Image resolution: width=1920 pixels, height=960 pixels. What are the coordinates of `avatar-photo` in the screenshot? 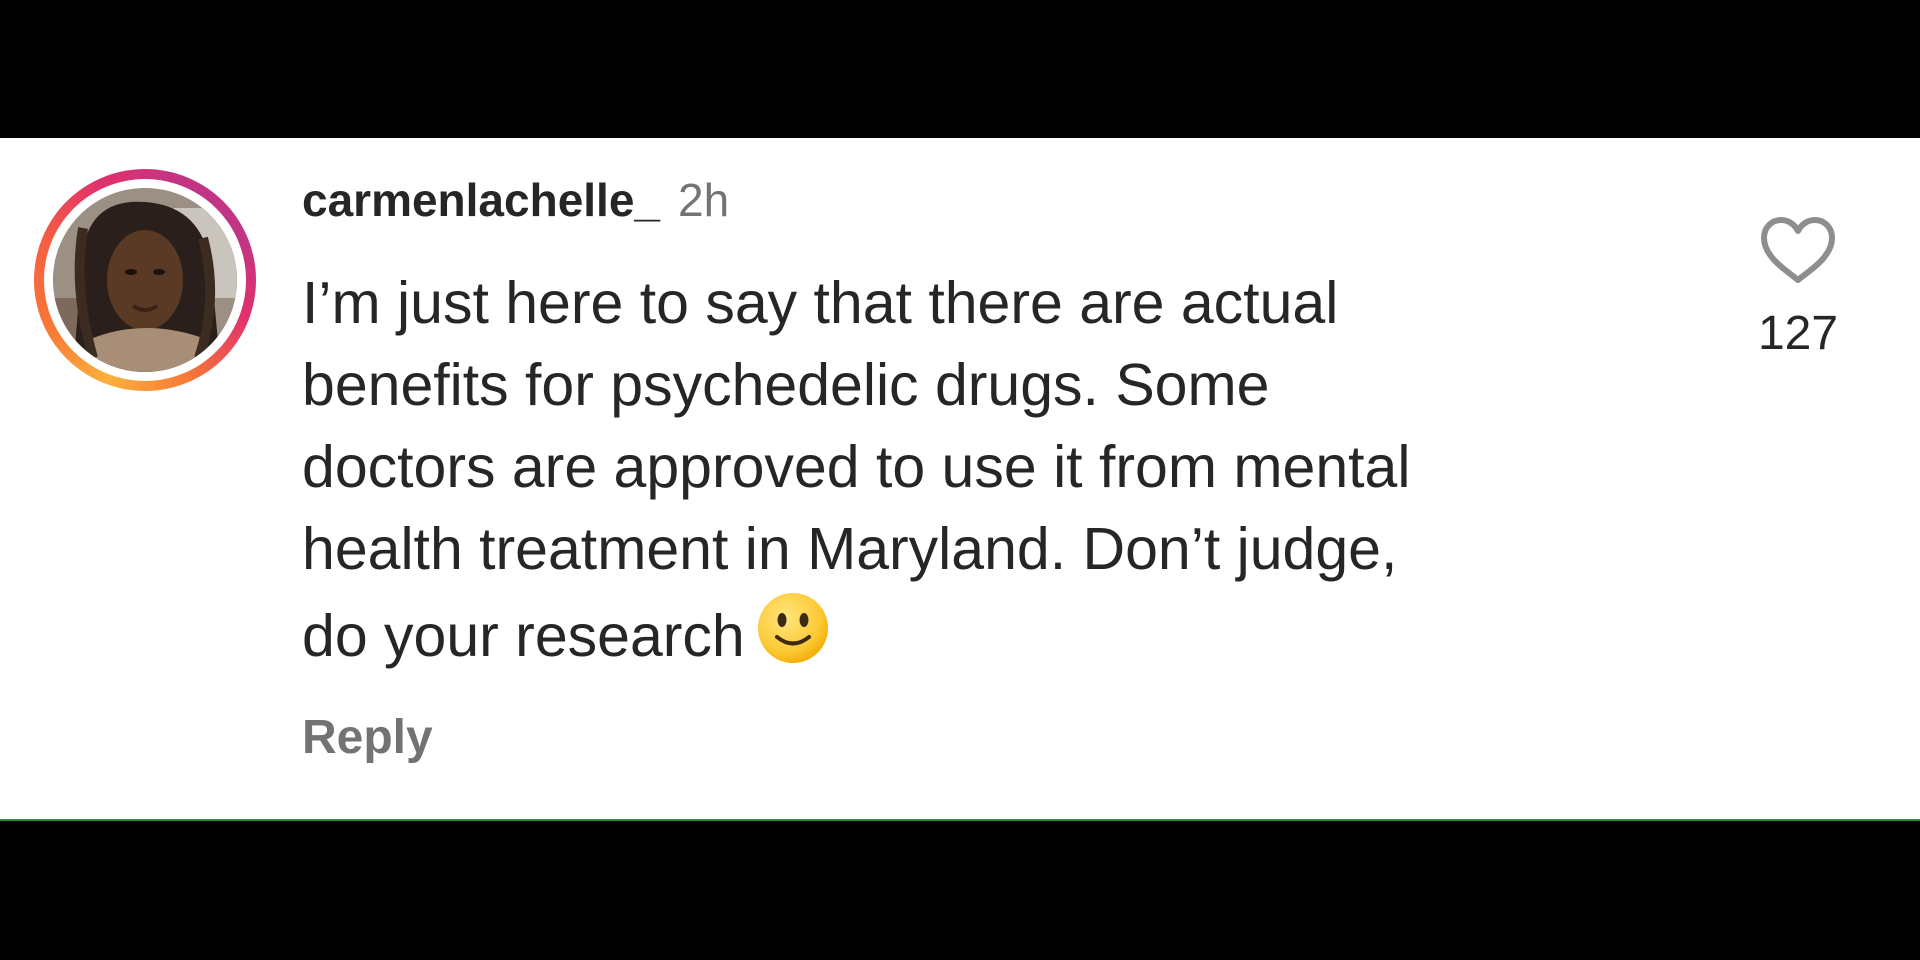 It's located at (145, 280).